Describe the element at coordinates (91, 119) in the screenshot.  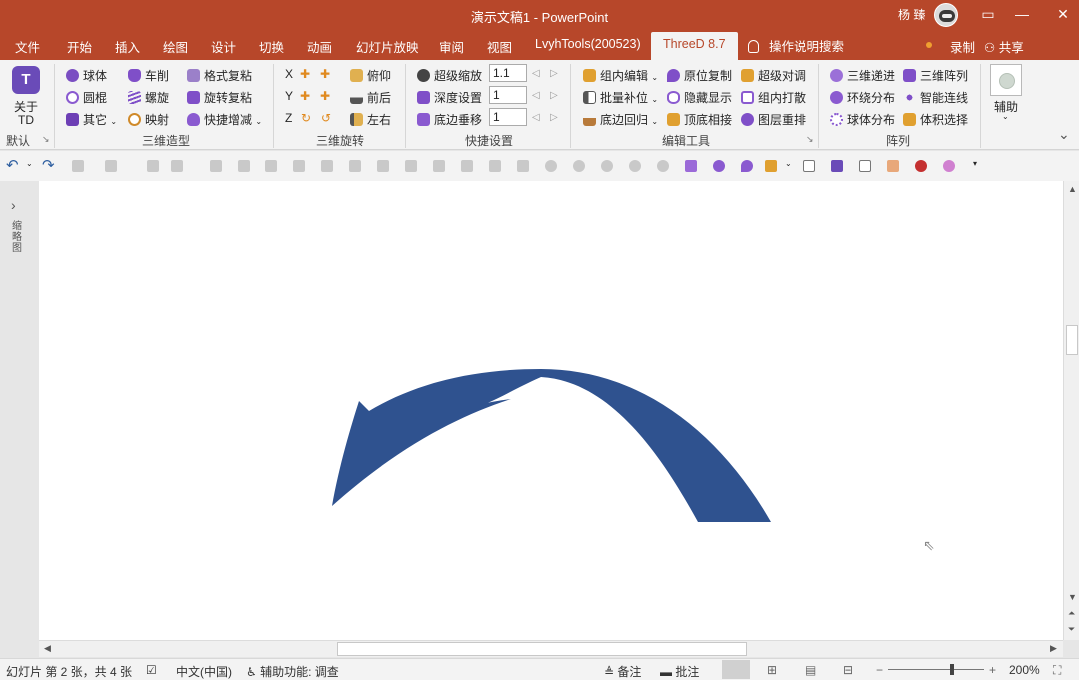
I see `btn-other: 其它 ⌄` at that location.